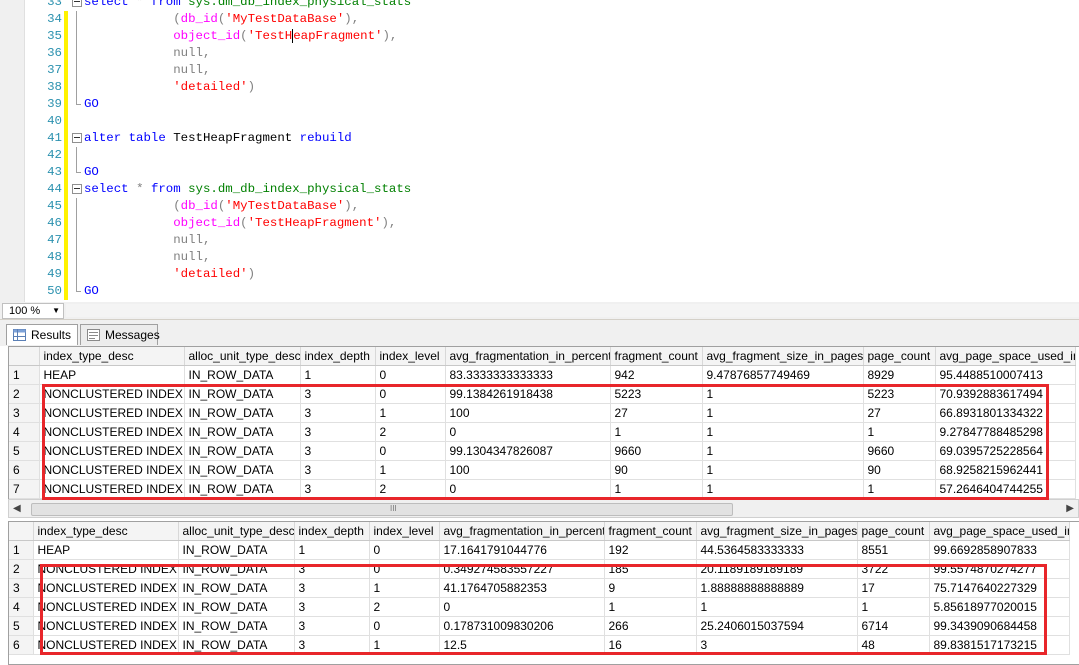  What do you see at coordinates (539, 121) in the screenshot?
I see `code-line: 40` at bounding box center [539, 121].